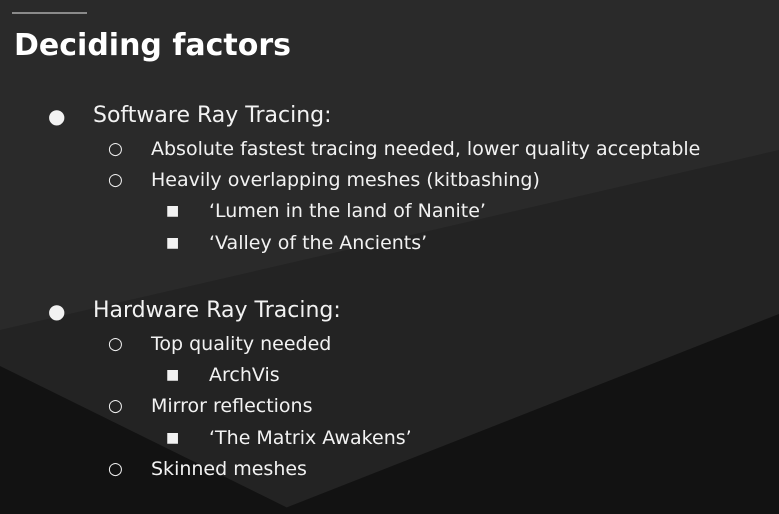 The height and width of the screenshot is (514, 779). I want to click on section-heading-text: Software Ray Tracing:, so click(212, 115).